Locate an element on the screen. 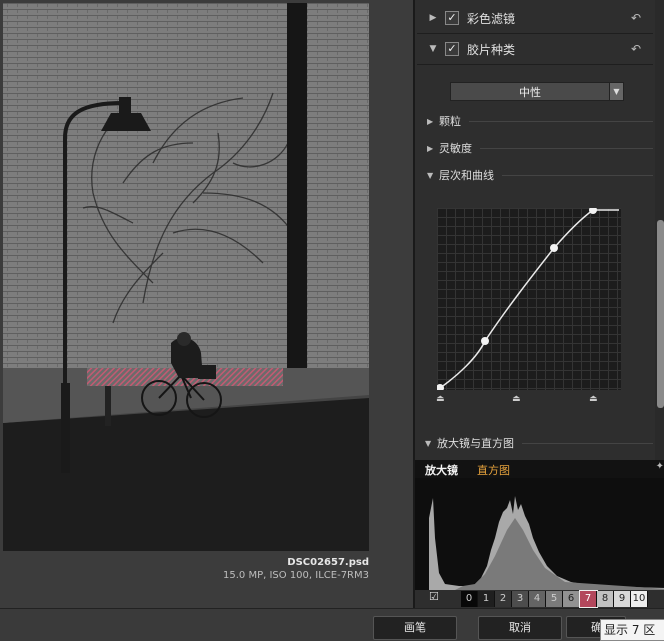  checkbox-color-filter: ✓ is located at coordinates (452, 18).